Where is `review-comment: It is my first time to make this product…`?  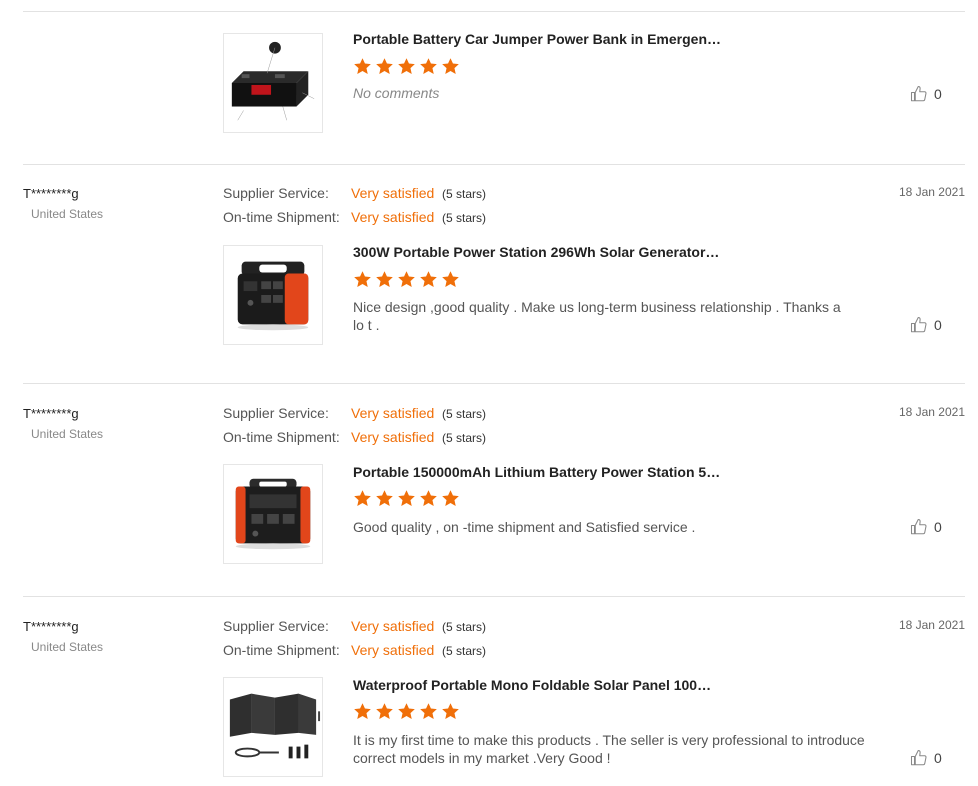
review-comment: It is my first time to make this product… is located at coordinates (609, 749).